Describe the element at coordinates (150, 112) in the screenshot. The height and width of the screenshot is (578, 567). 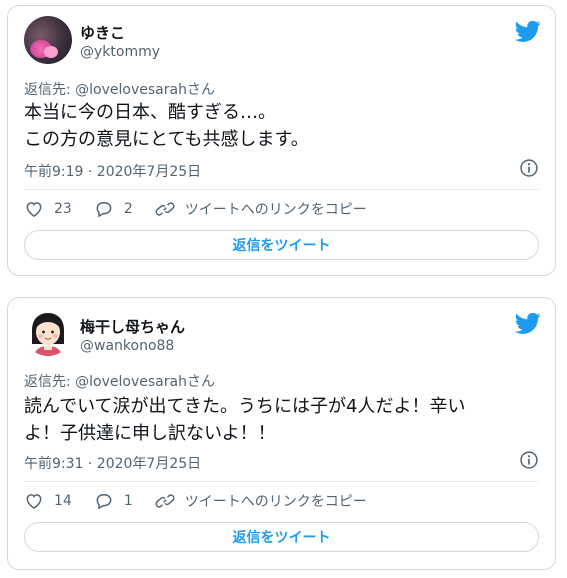
I see `tweet-text-line: 本当に今の日本、酷すぎる…。` at that location.